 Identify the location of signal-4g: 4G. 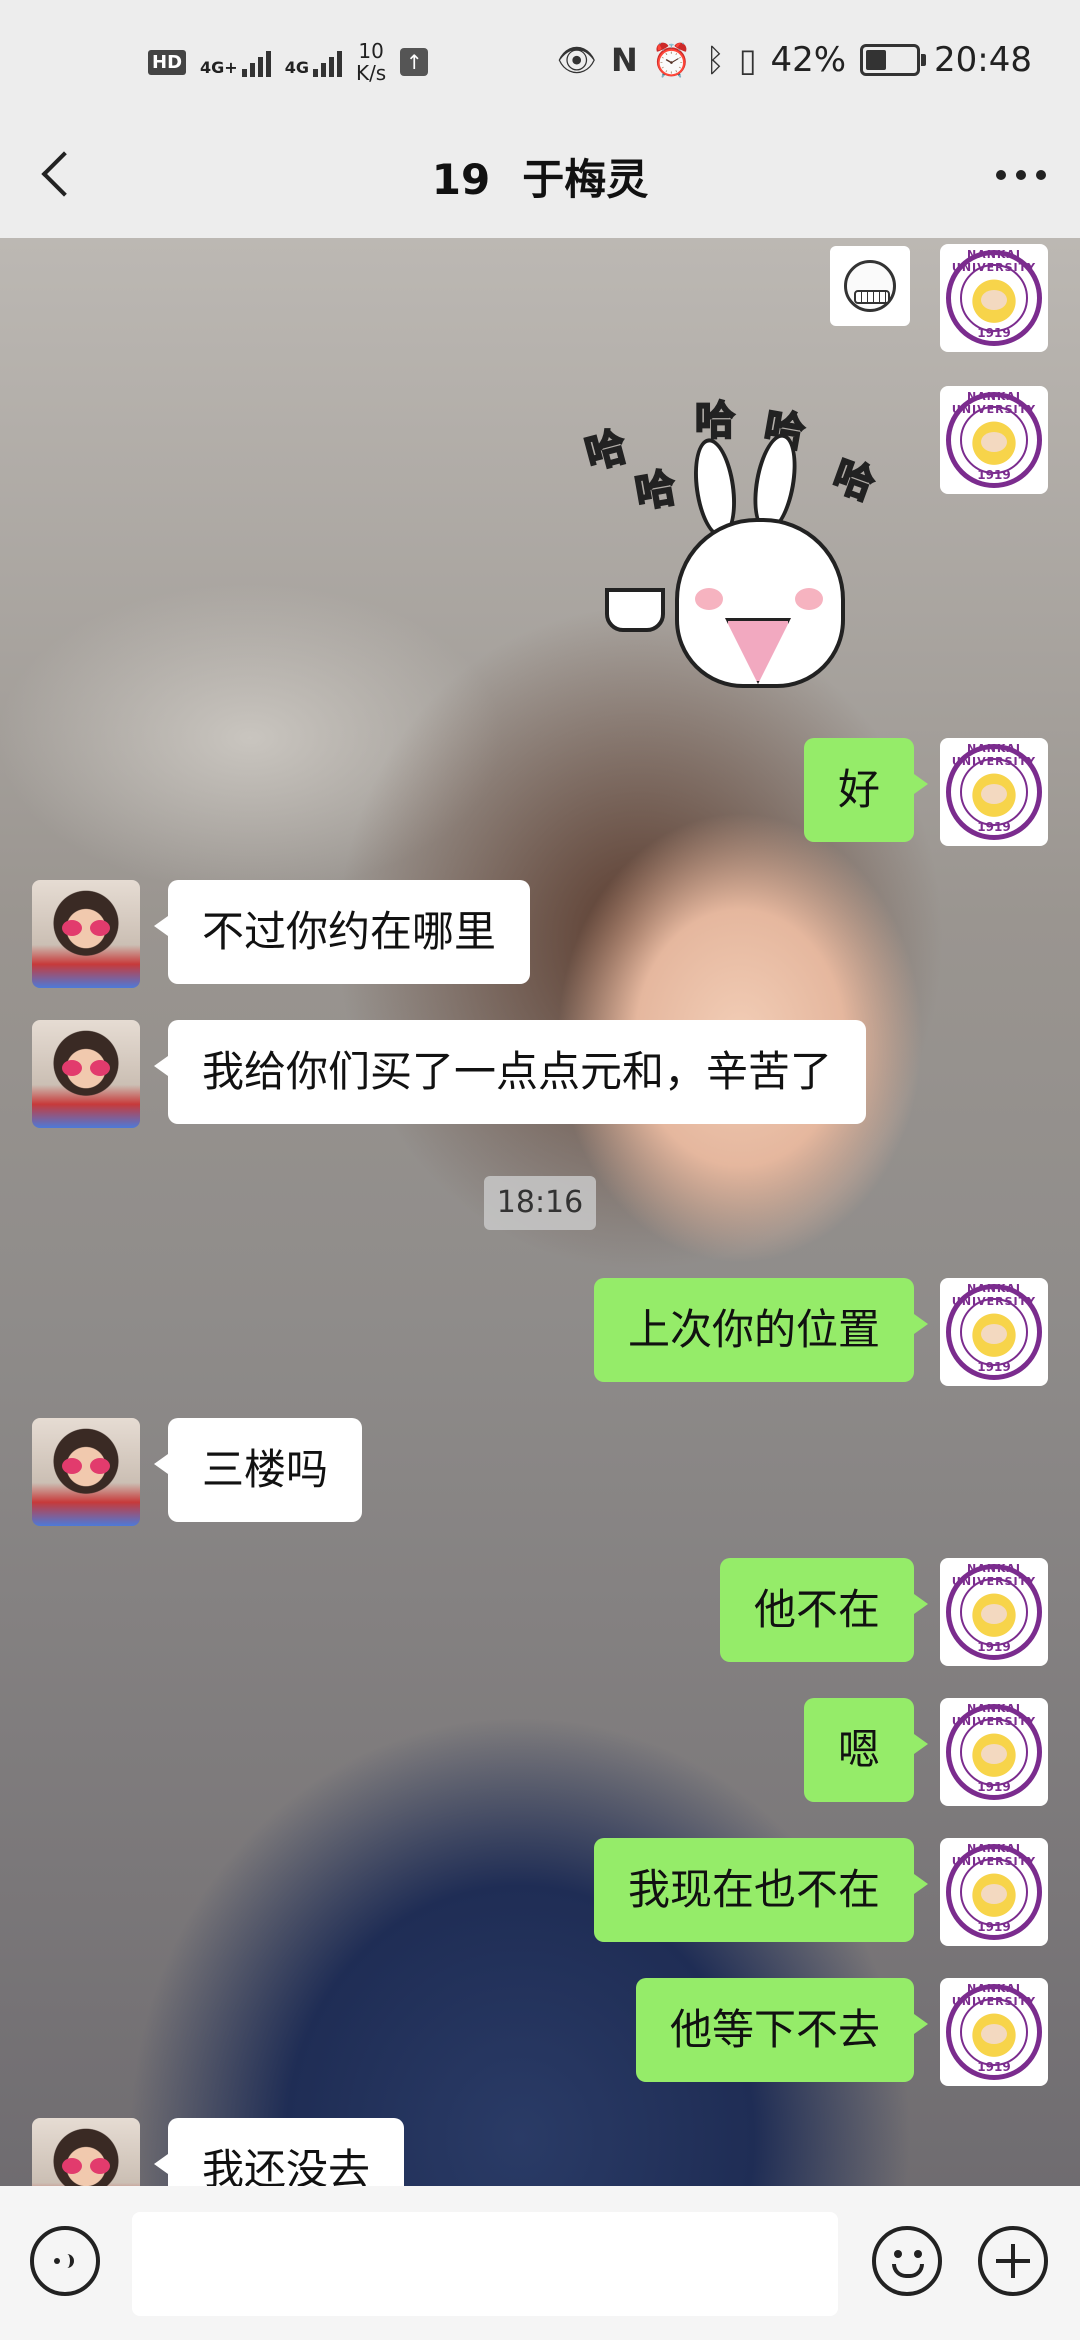
(313, 62).